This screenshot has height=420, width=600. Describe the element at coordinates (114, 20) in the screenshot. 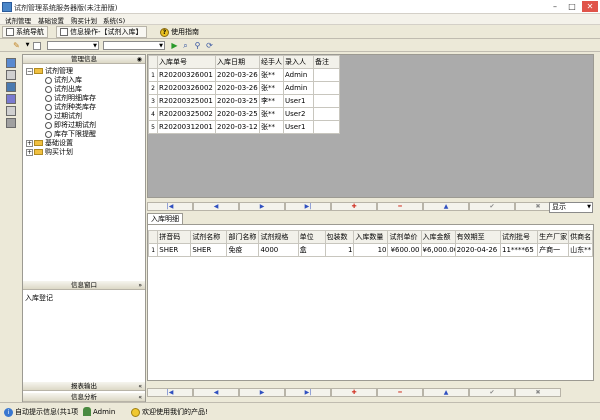

I see `menu-system: 系统(S)` at that location.